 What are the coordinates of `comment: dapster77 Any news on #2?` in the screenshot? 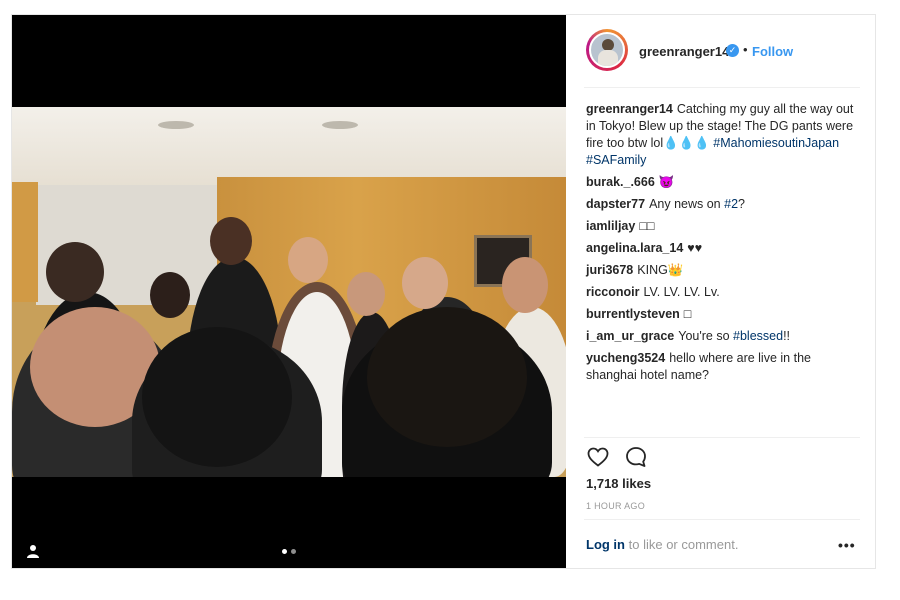 It's located at (722, 204).